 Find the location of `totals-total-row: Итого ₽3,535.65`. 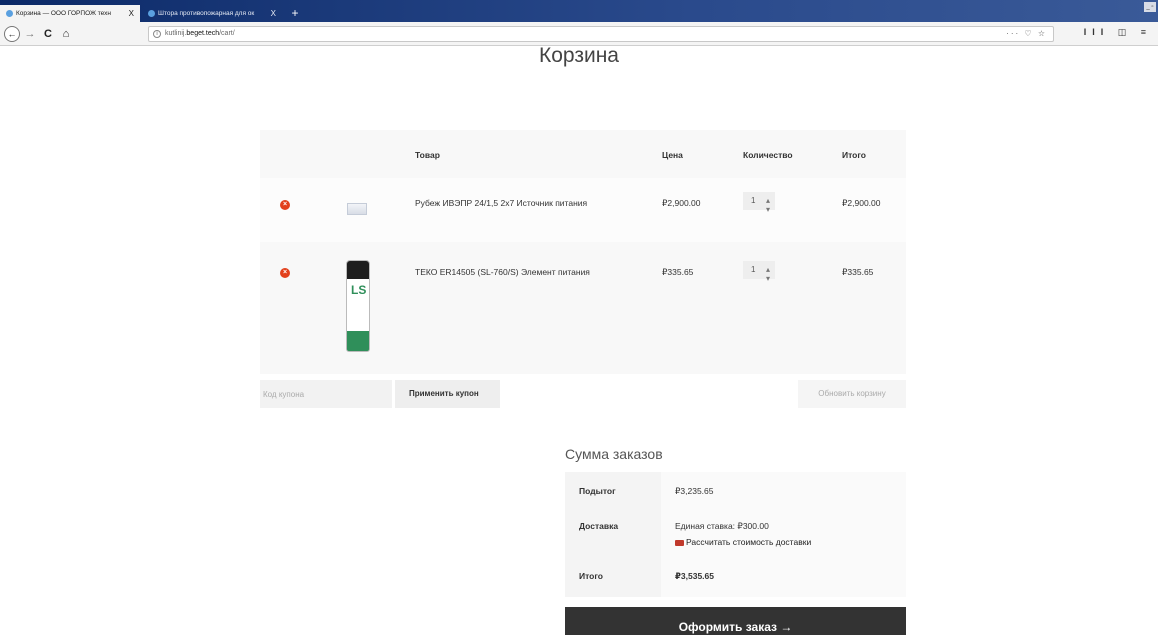

totals-total-row: Итого ₽3,535.65 is located at coordinates (735, 577).